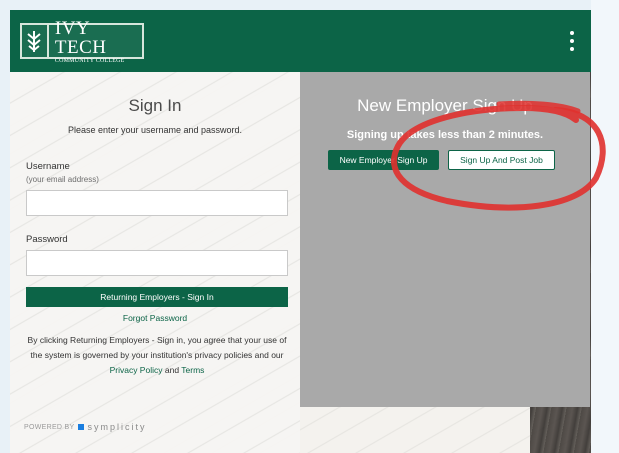 The height and width of the screenshot is (453, 619). What do you see at coordinates (383, 160) in the screenshot?
I see `new-employer-signup-button: New Employer Sign Up` at bounding box center [383, 160].